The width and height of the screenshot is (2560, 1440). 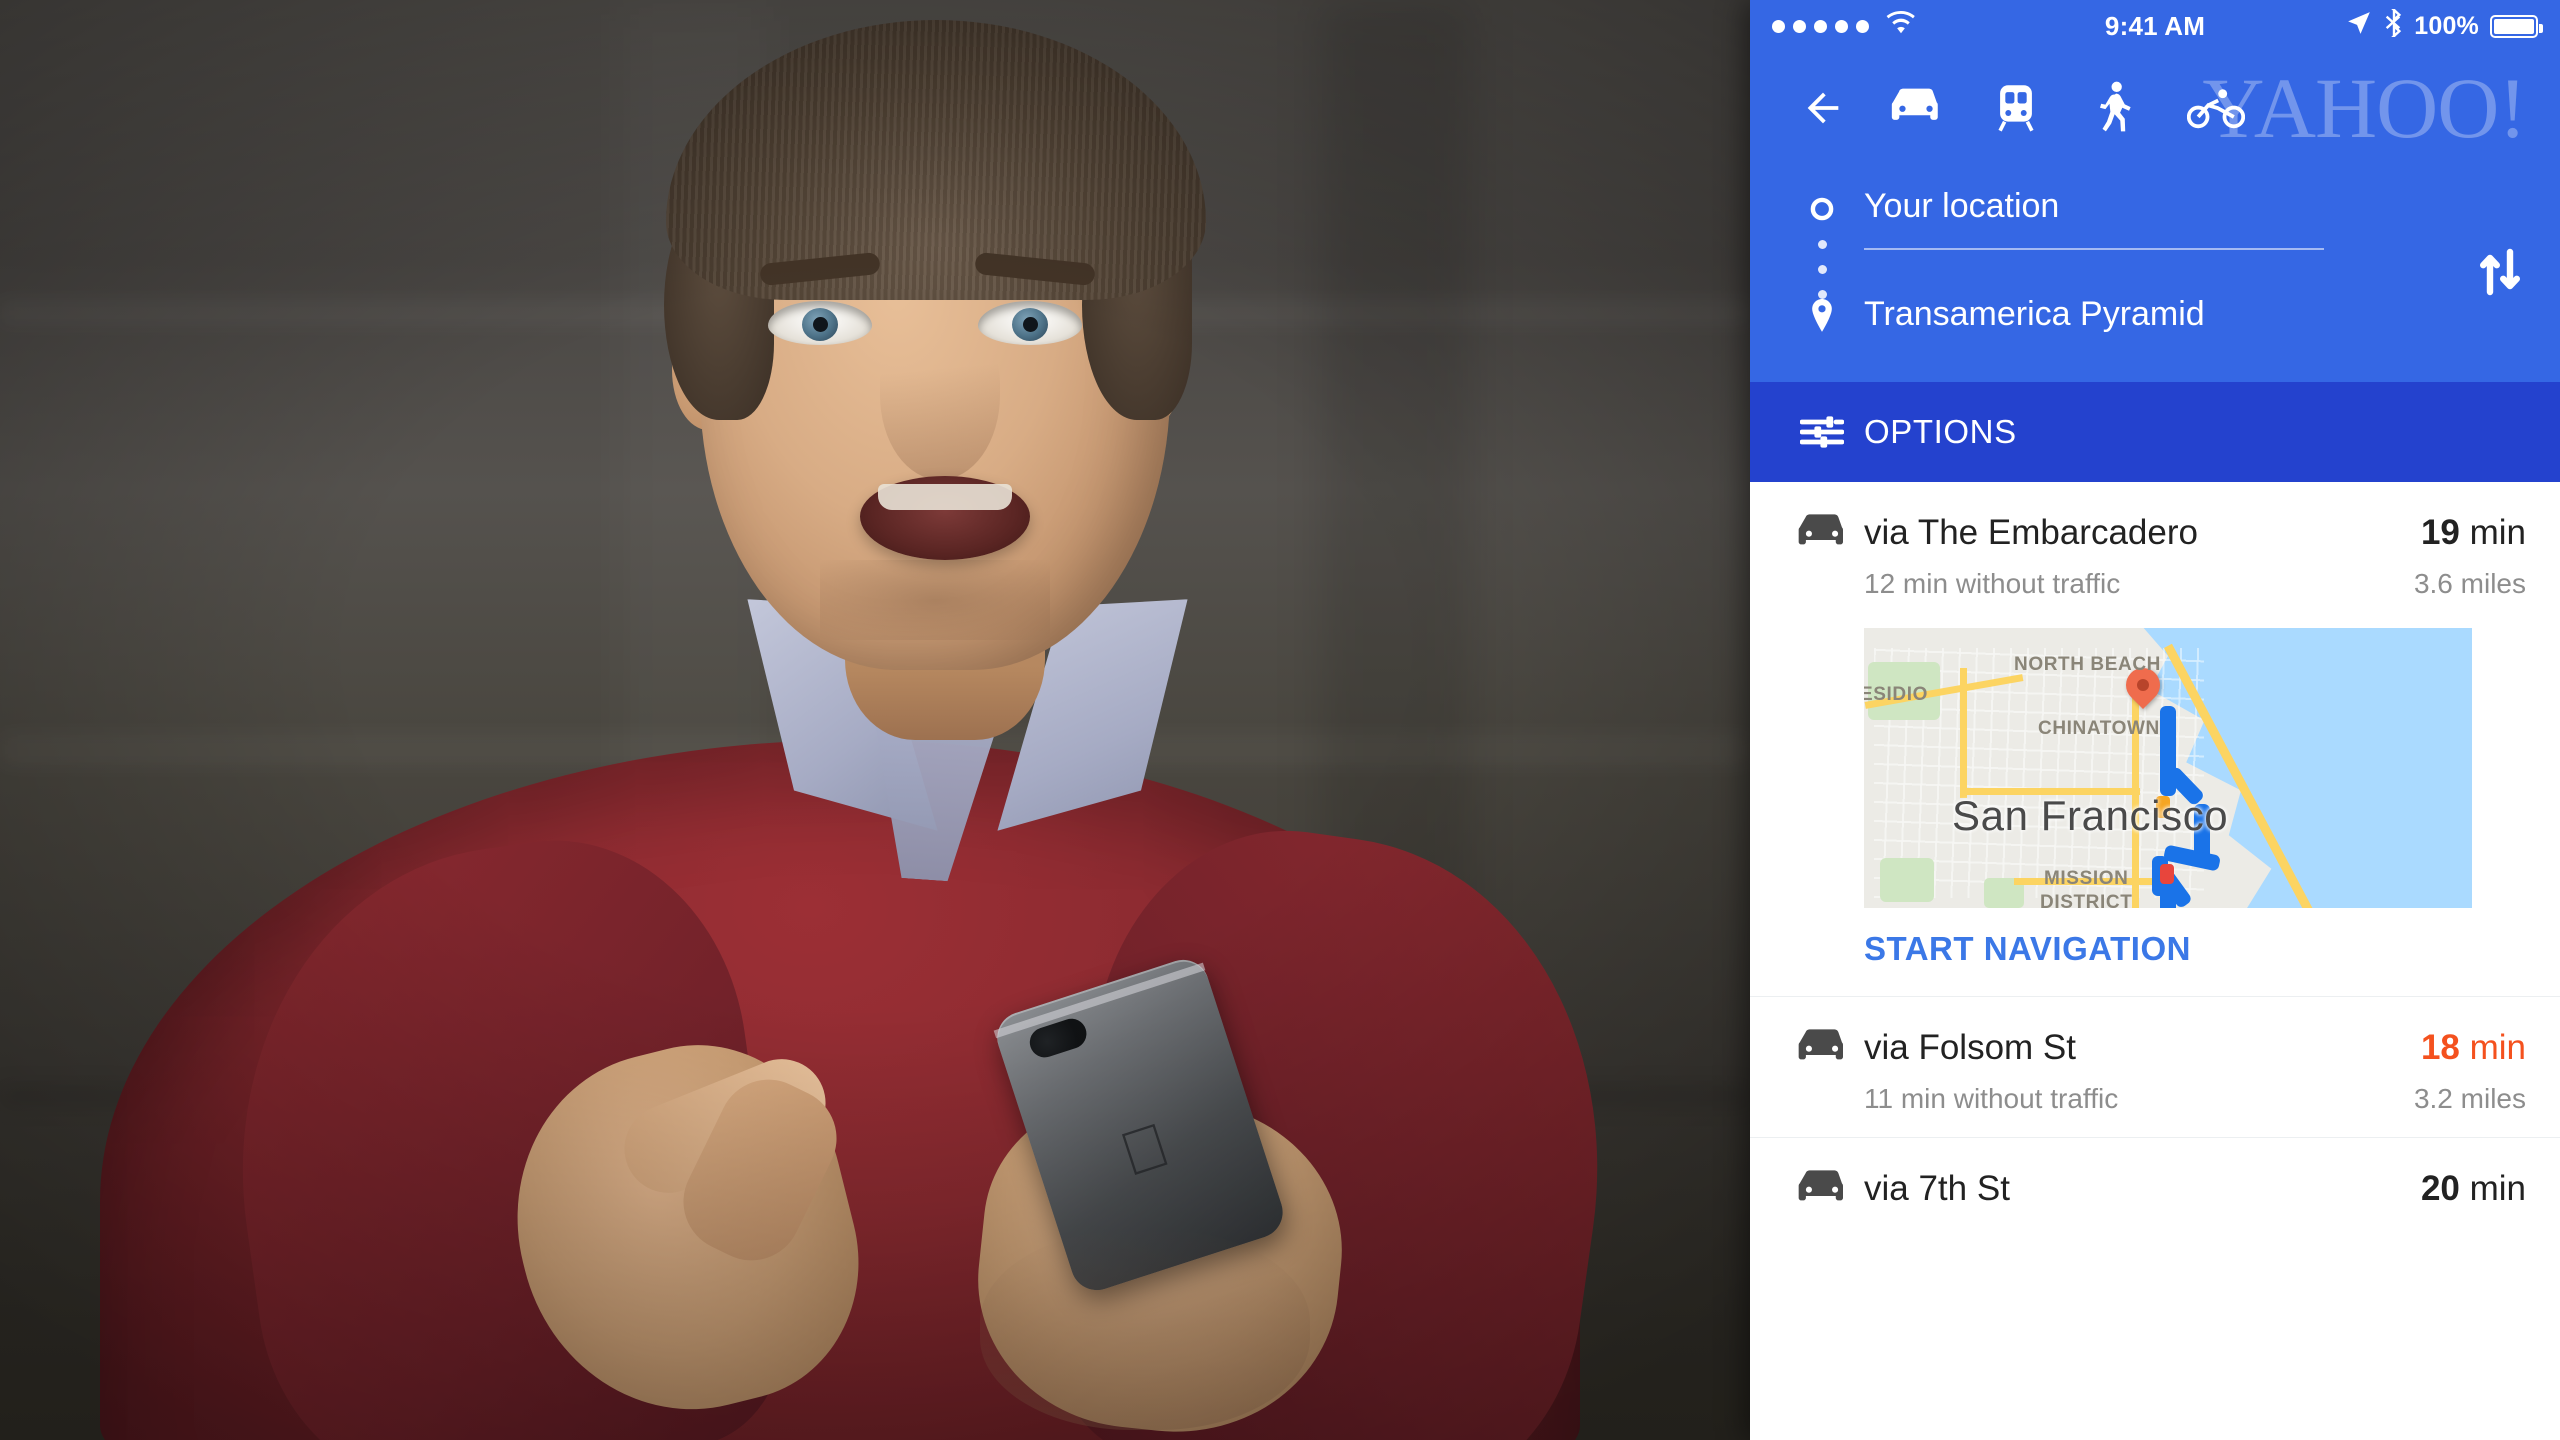 What do you see at coordinates (2116, 108) in the screenshot?
I see `mode-walking-icon` at bounding box center [2116, 108].